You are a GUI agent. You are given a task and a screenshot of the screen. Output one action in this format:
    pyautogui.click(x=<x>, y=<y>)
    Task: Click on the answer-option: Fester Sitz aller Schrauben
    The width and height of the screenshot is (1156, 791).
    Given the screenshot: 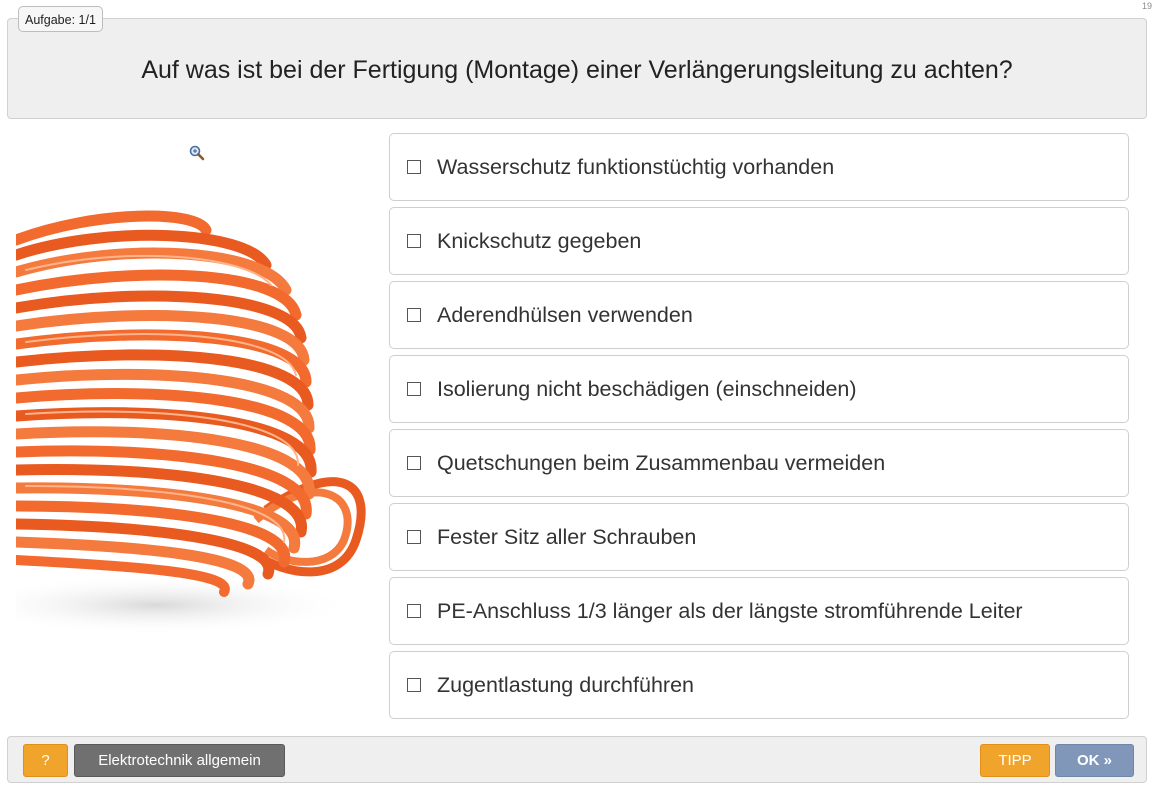 What is the action you would take?
    pyautogui.click(x=759, y=537)
    